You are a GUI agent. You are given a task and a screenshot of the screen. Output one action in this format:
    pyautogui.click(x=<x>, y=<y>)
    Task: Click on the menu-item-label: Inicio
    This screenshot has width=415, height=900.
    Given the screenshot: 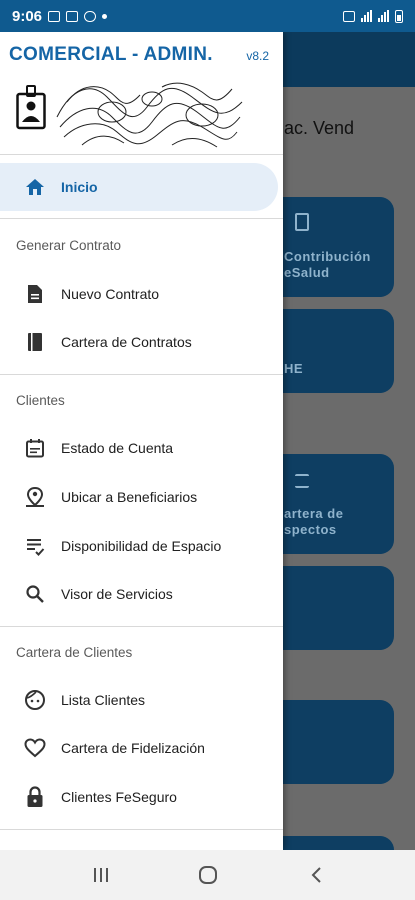 What is the action you would take?
    pyautogui.click(x=79, y=187)
    